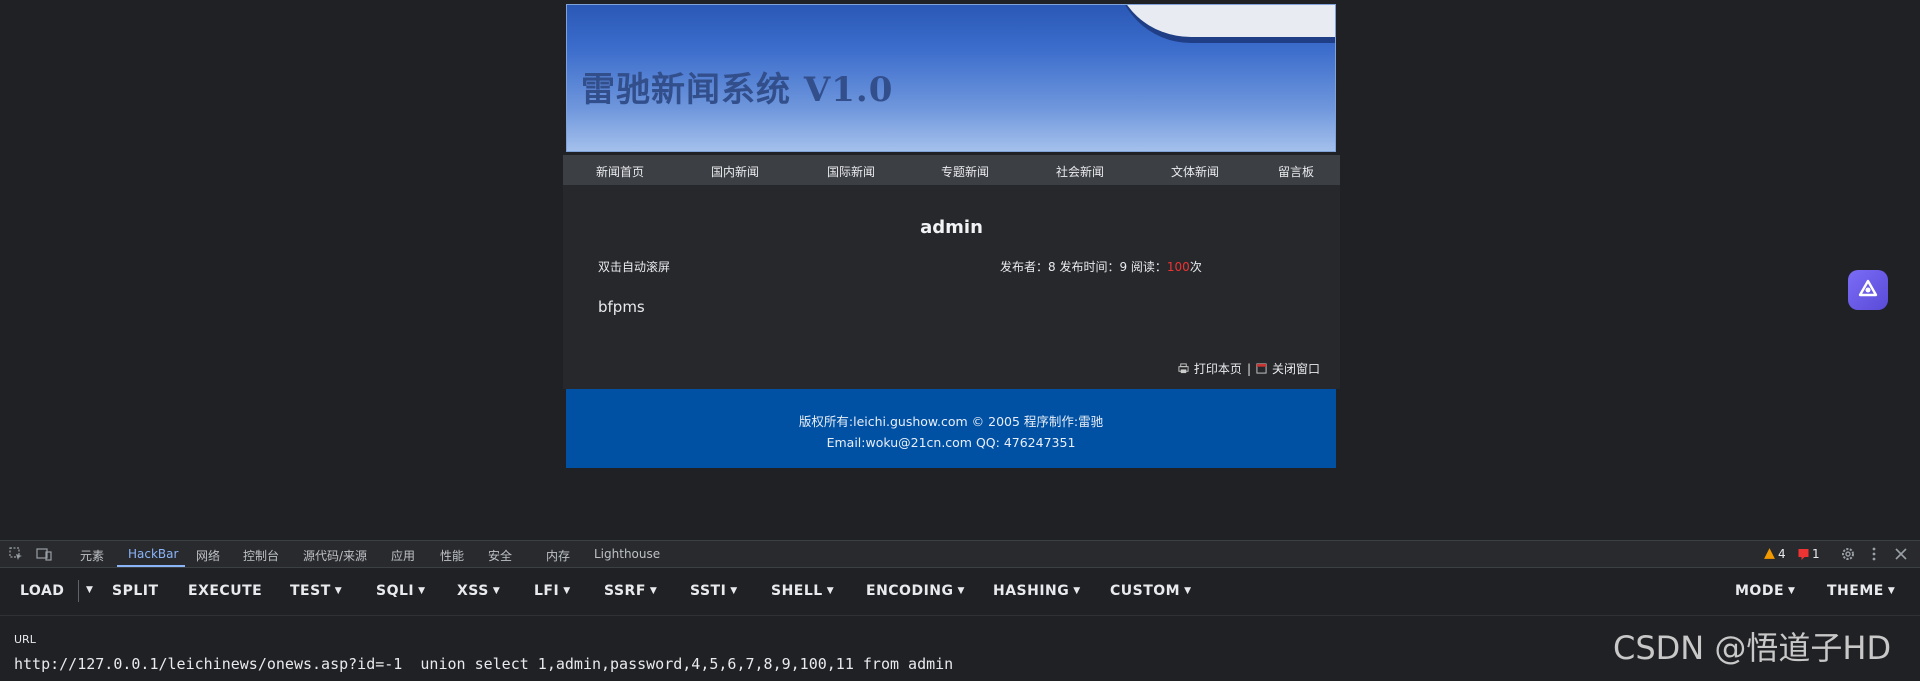 The image size is (1920, 681). I want to click on printer-icon, so click(1183, 368).